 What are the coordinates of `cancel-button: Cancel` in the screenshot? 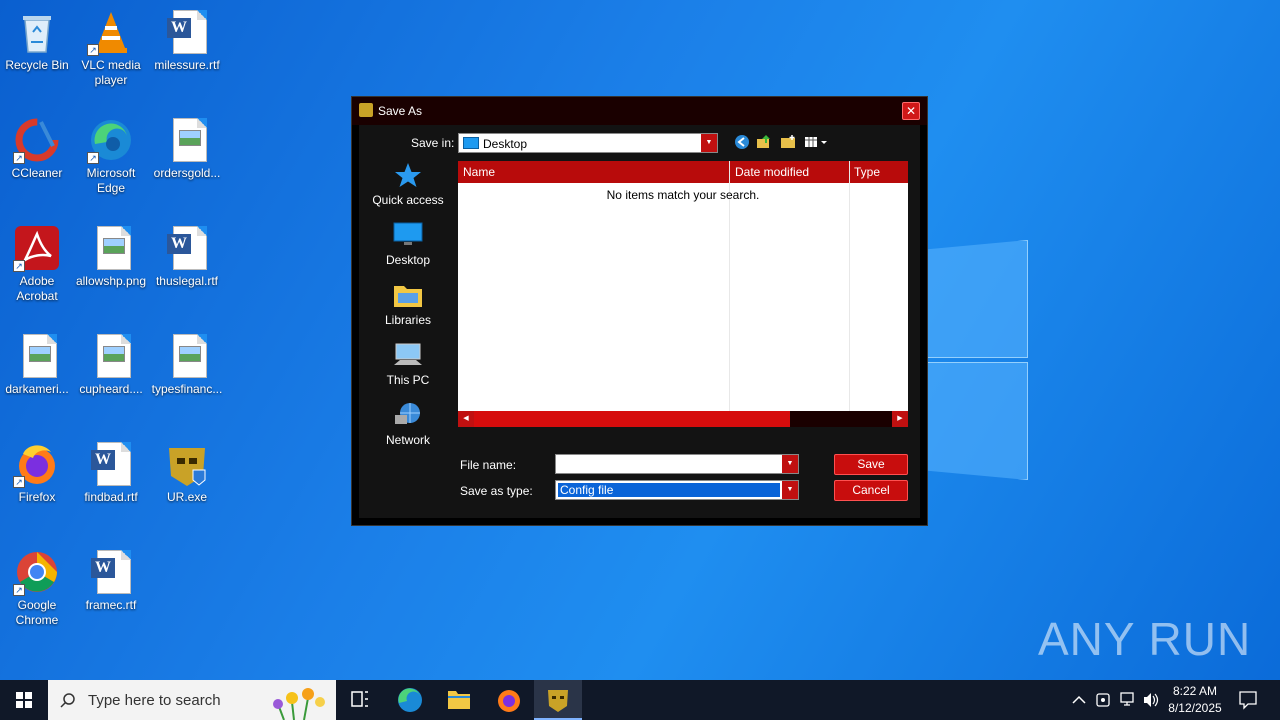 It's located at (871, 490).